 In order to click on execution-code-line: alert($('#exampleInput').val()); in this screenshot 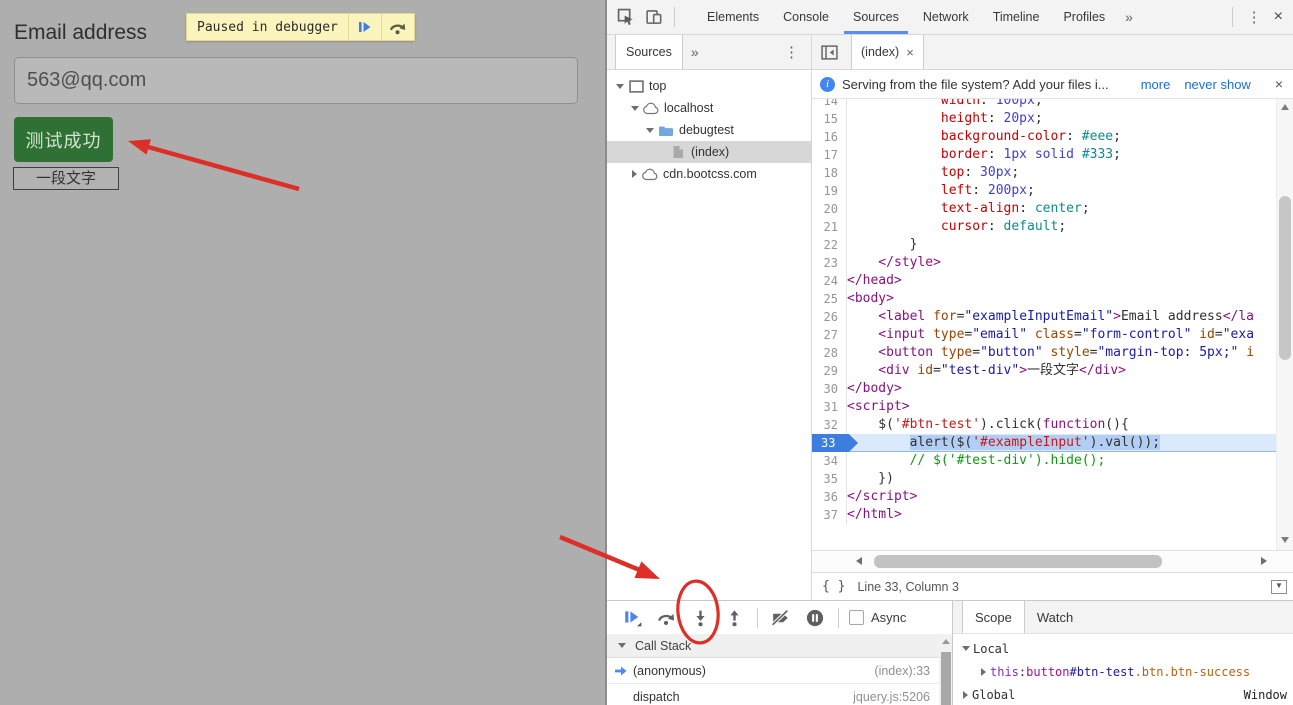, I will do `click(1061, 443)`.